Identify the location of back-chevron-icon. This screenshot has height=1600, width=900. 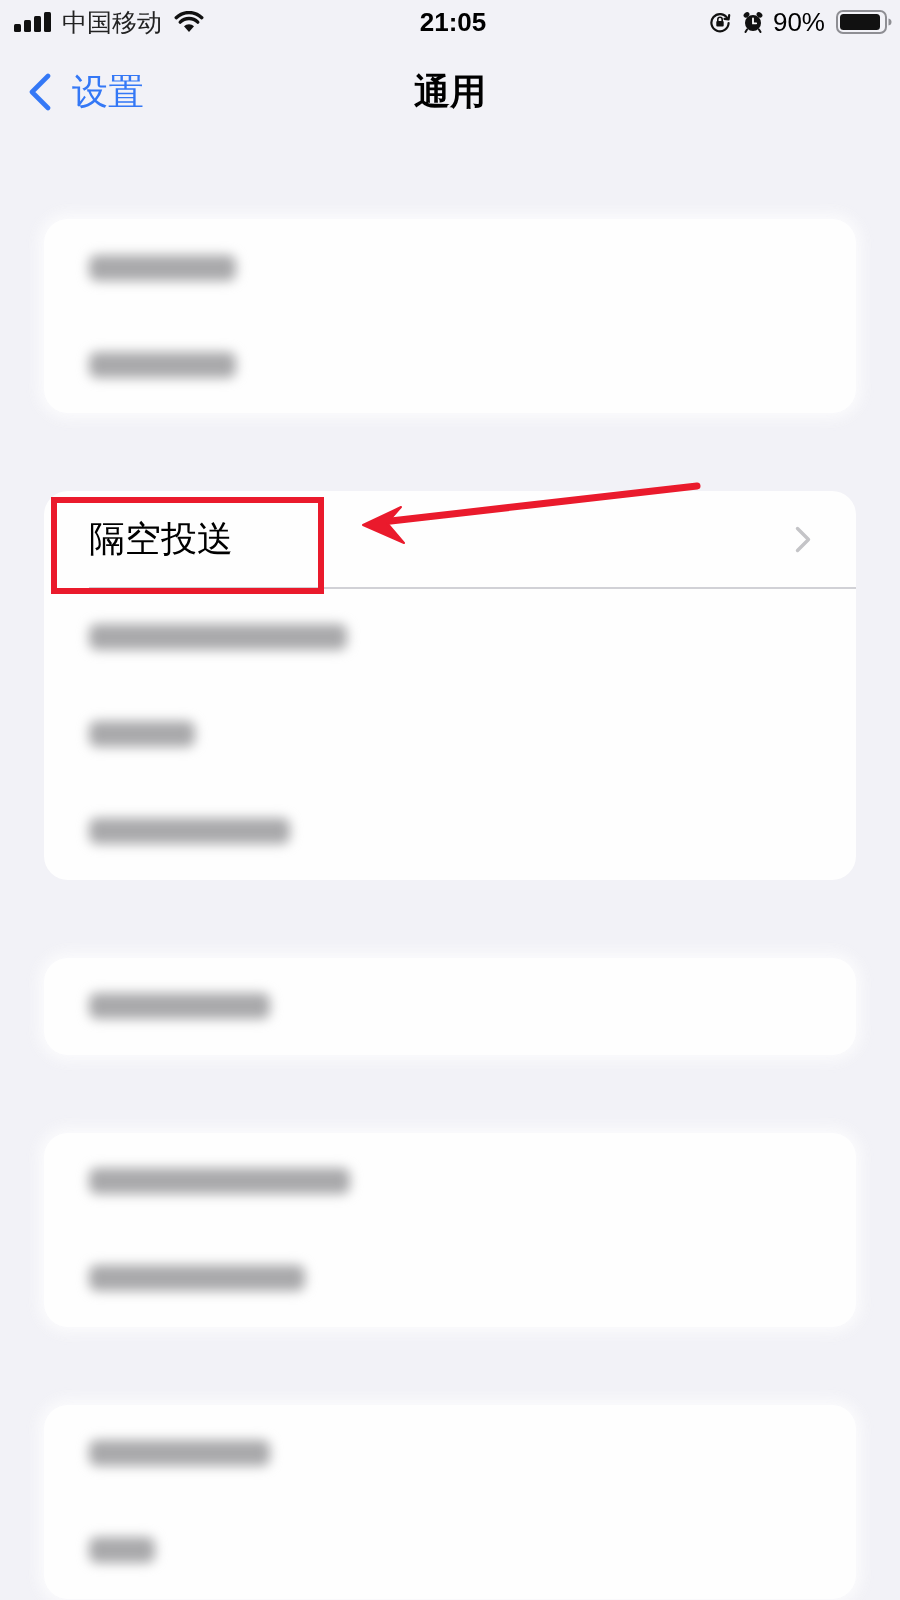
(40, 92).